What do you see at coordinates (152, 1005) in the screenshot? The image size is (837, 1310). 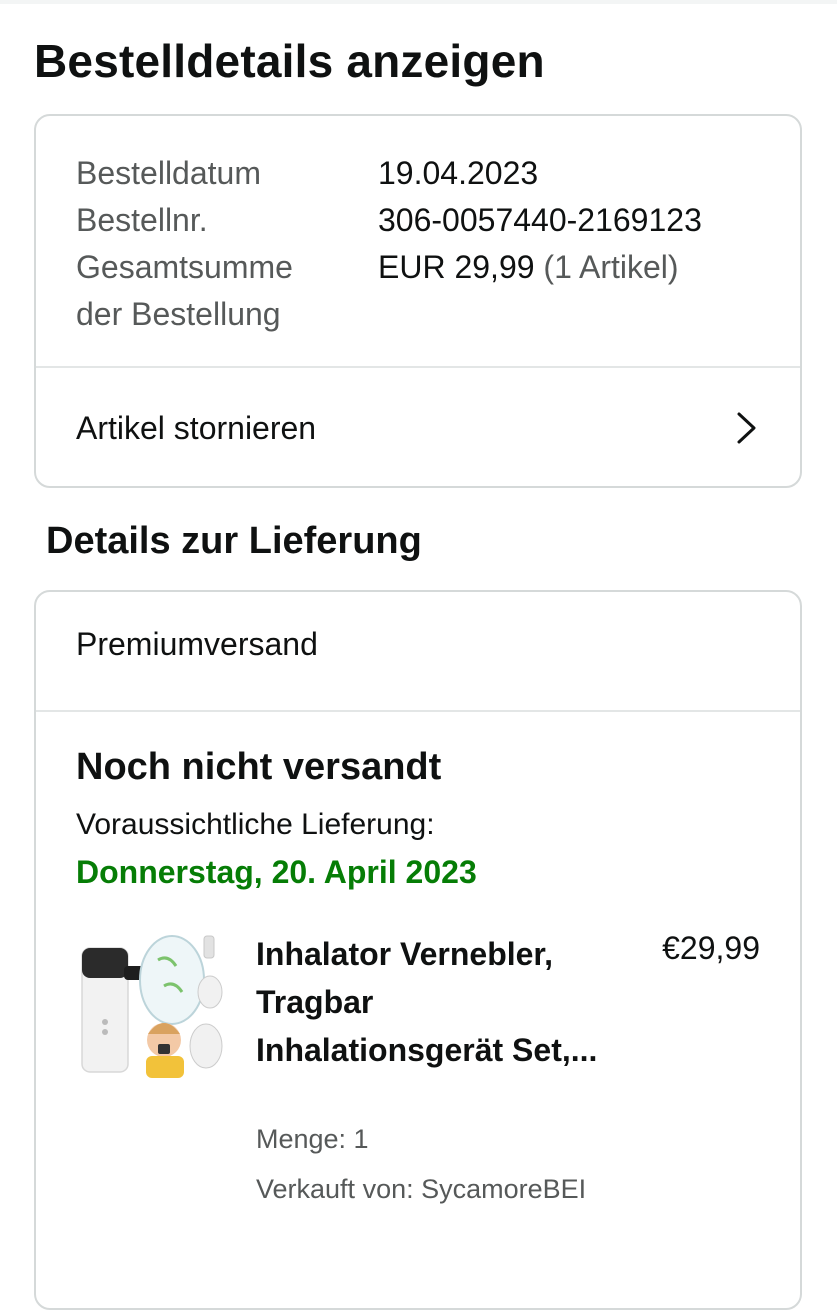 I see `product-image` at bounding box center [152, 1005].